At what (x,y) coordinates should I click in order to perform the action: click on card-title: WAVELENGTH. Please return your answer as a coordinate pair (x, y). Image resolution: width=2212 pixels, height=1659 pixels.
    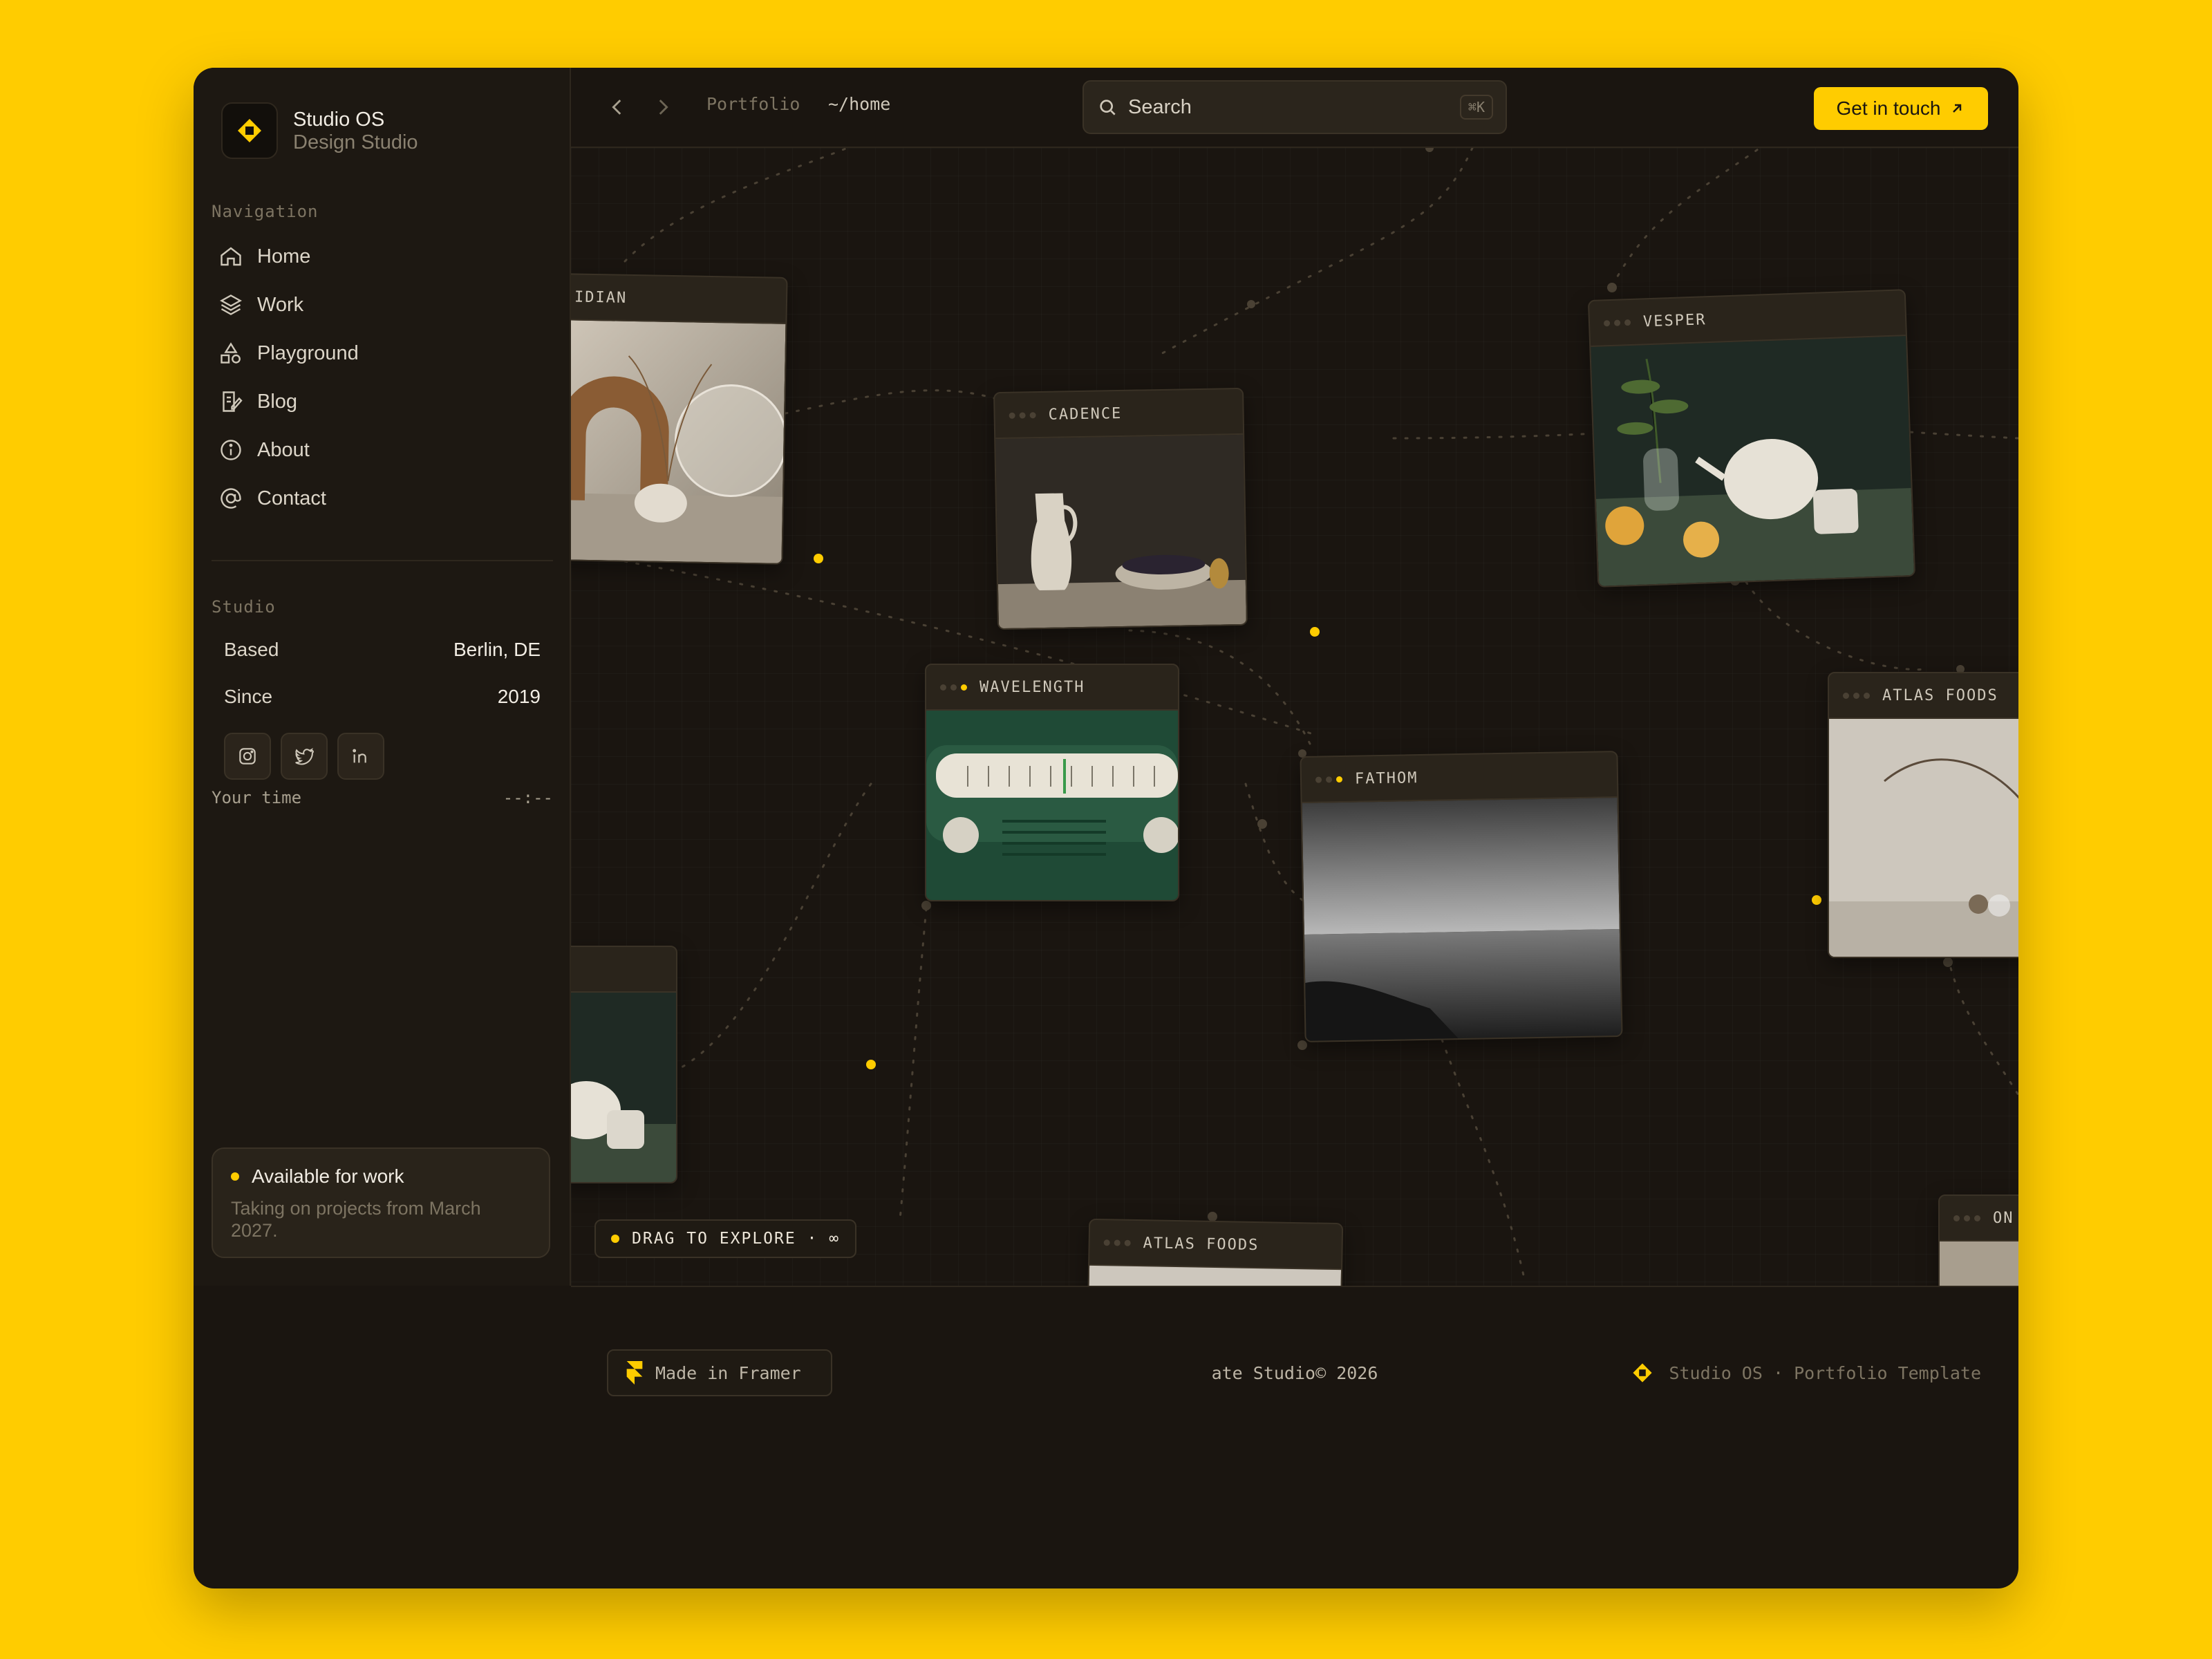
    Looking at the image, I should click on (1032, 687).